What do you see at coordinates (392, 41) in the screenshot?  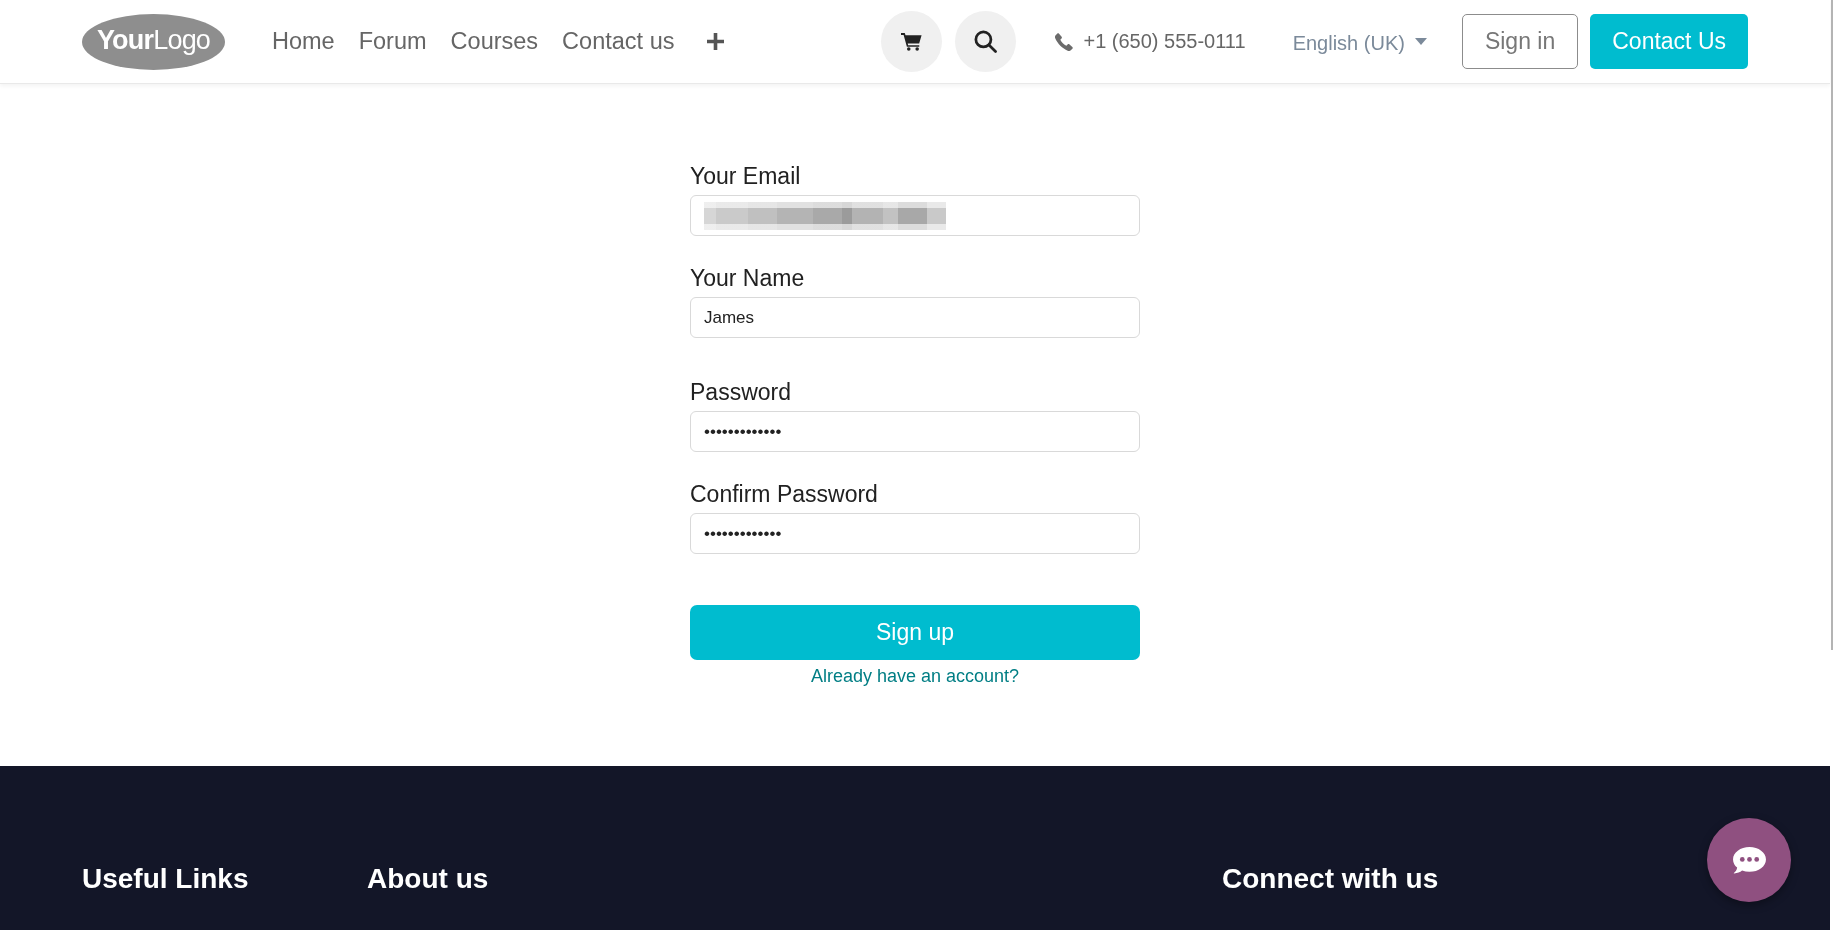 I see `nav-link: Forum` at bounding box center [392, 41].